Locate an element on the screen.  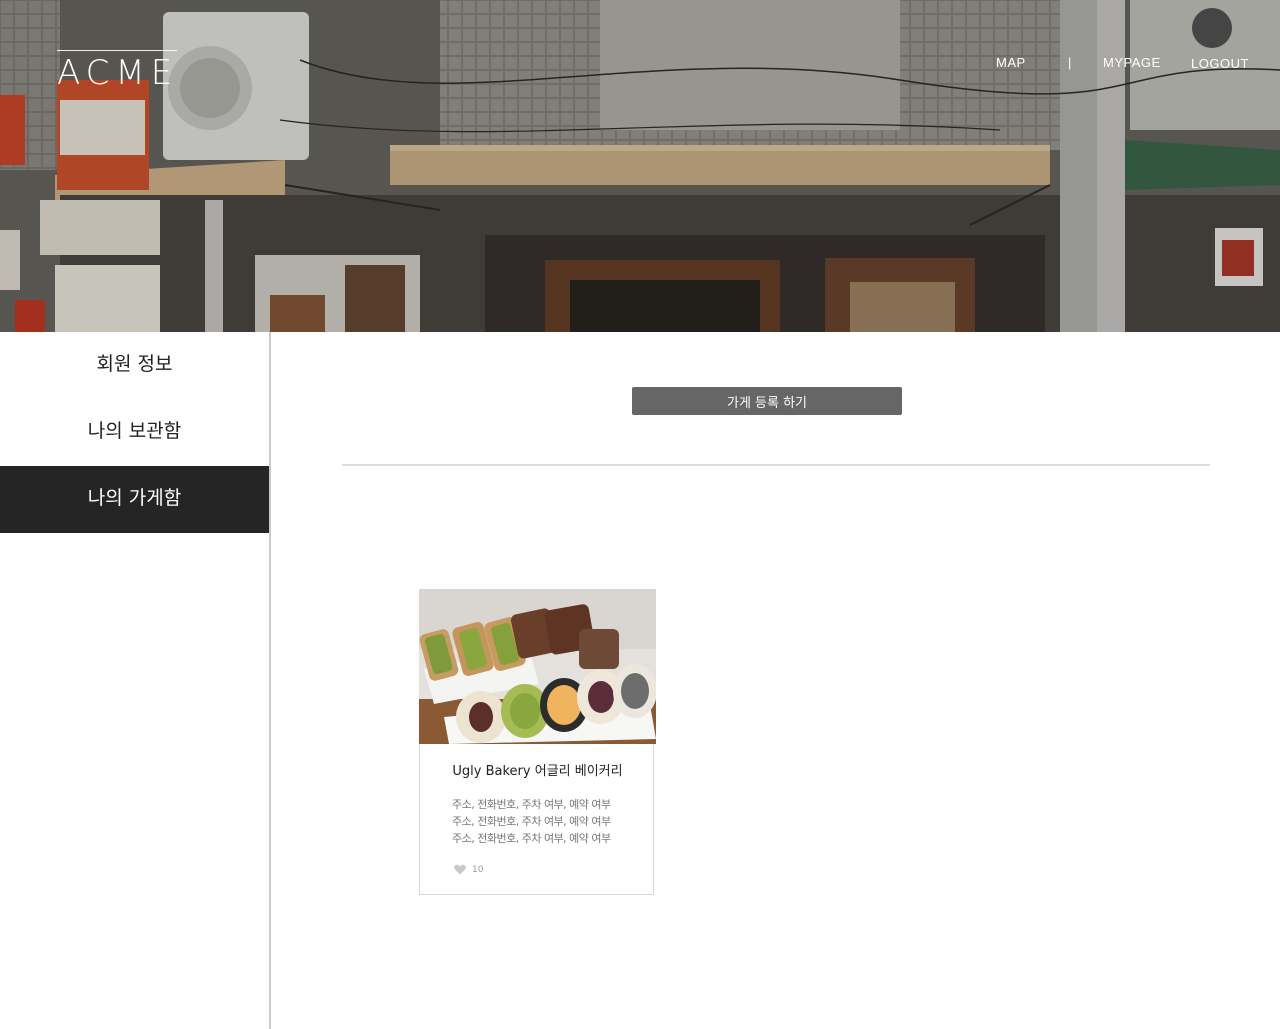
site-logo: ACME is located at coordinates (117, 71).